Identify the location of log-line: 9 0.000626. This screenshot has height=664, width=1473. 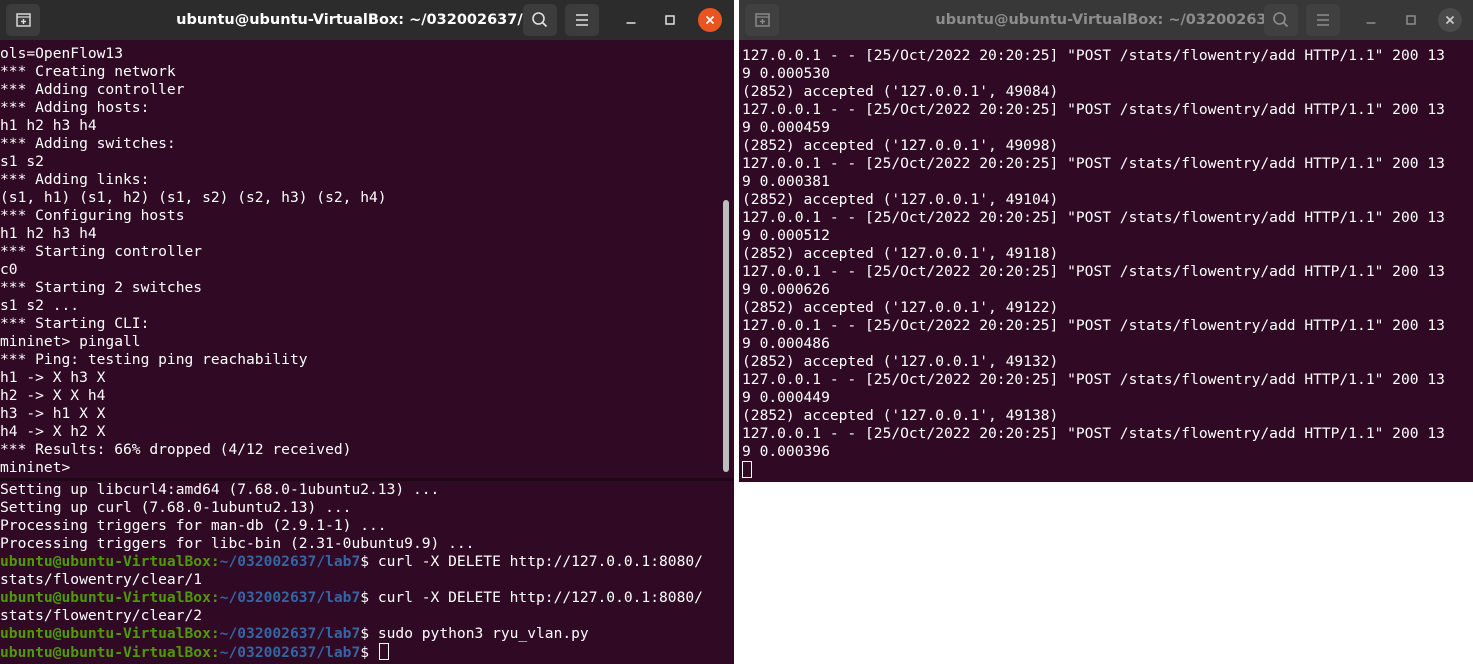
(786, 289).